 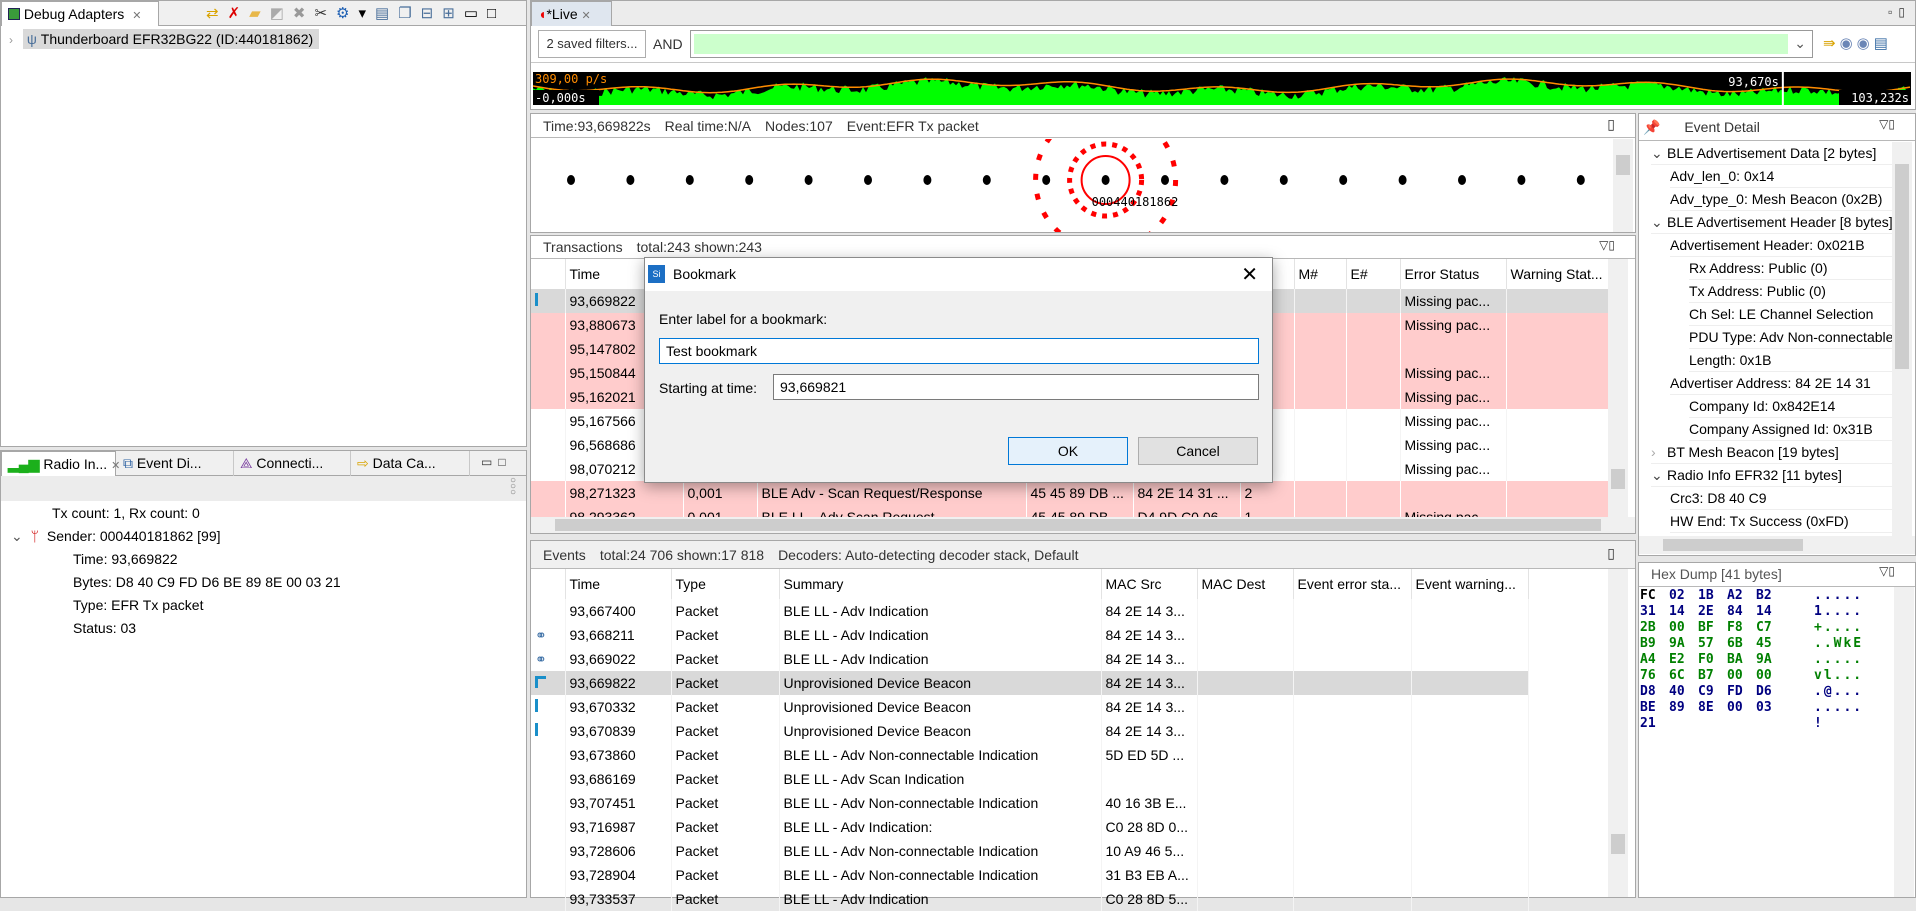 I want to click on tree-item: Adv_len_0: 0x14, so click(x=1781, y=176).